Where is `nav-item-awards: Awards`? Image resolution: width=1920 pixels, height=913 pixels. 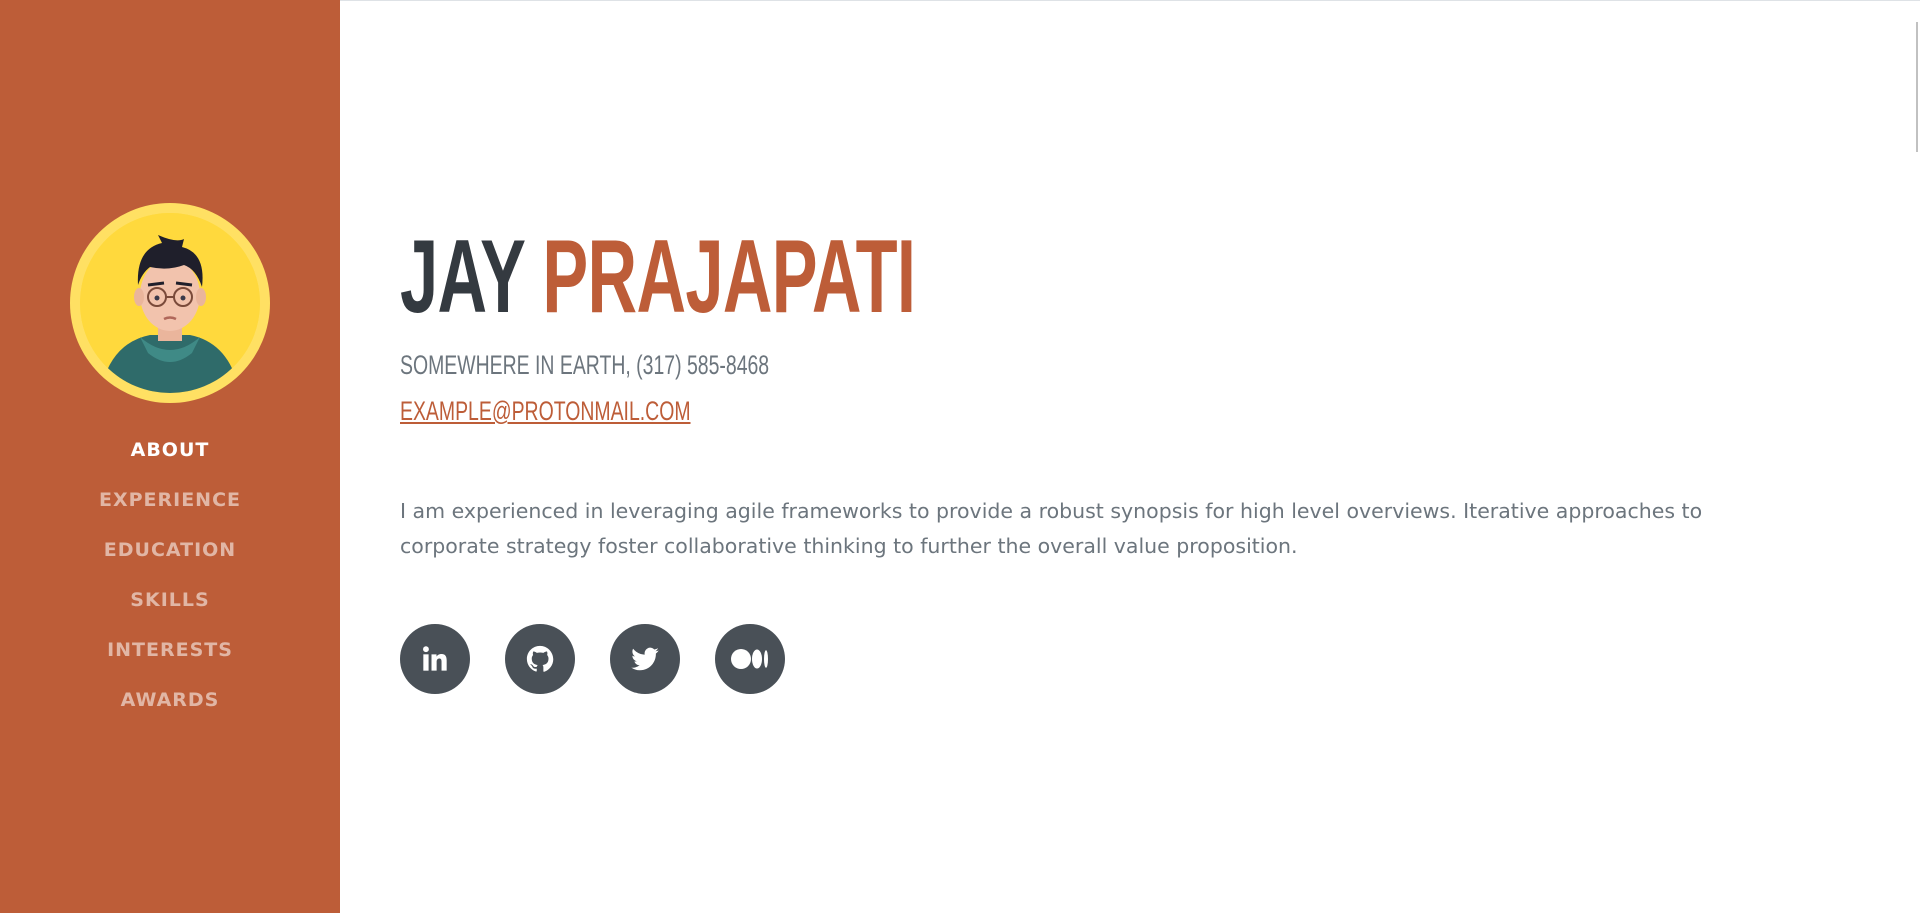
nav-item-awards: Awards is located at coordinates (170, 700).